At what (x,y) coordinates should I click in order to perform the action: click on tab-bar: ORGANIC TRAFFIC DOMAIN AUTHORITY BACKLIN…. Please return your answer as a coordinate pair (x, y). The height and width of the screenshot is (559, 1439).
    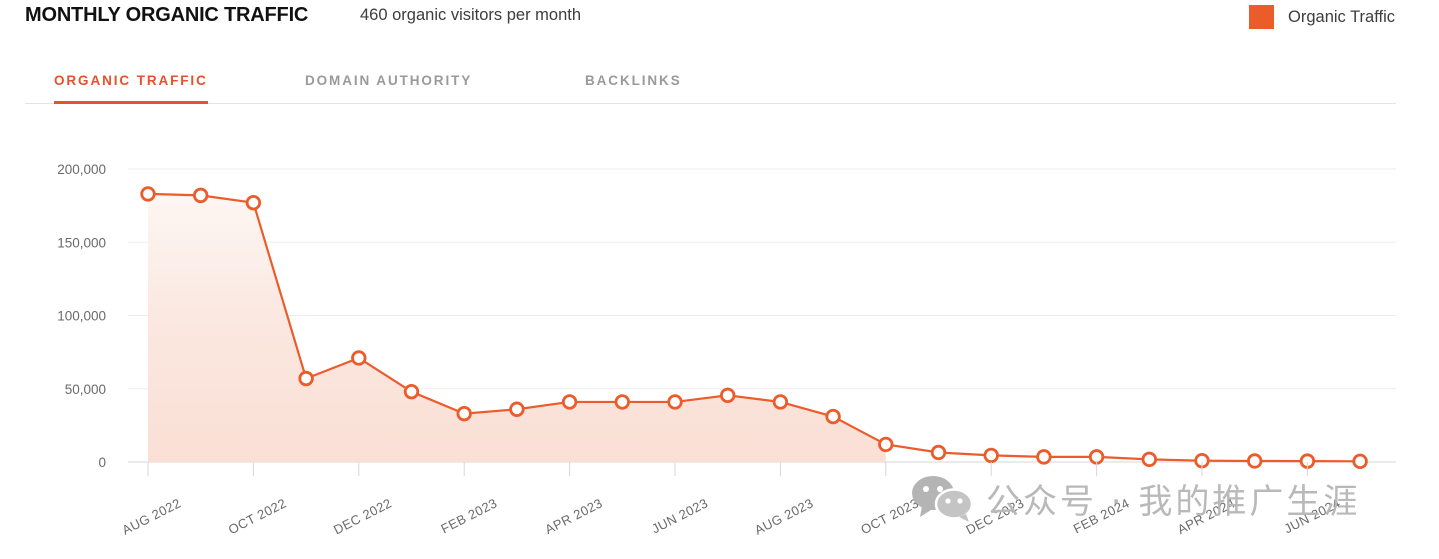
    Looking at the image, I should click on (719, 88).